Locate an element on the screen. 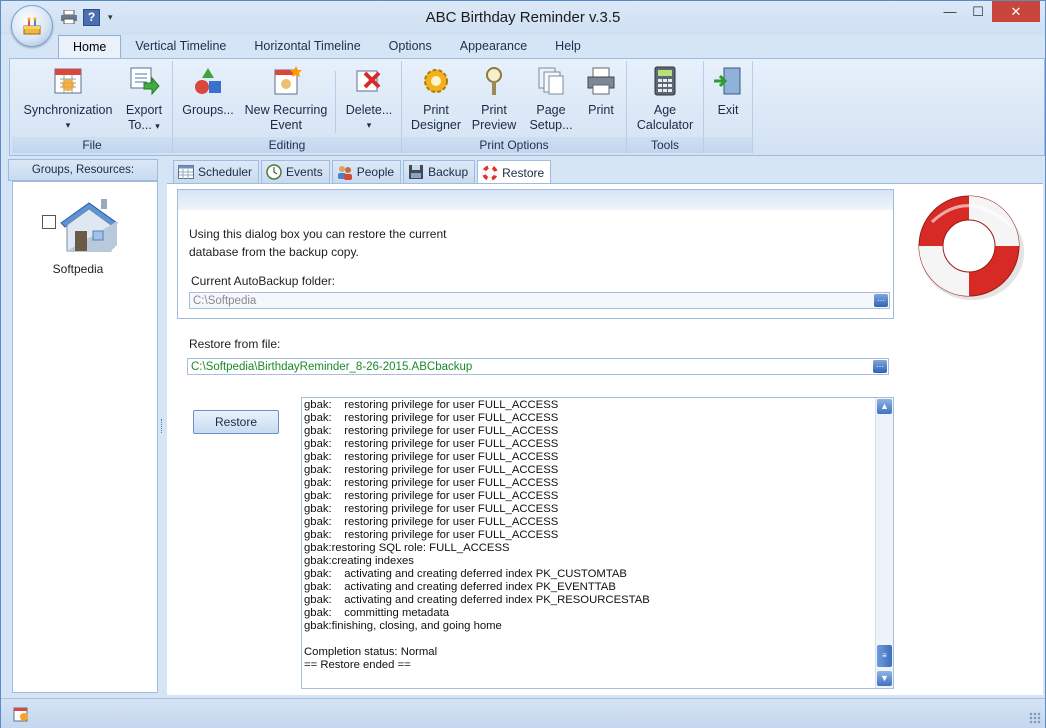 The image size is (1046, 728). status-calendar-icon is located at coordinates (21, 714).